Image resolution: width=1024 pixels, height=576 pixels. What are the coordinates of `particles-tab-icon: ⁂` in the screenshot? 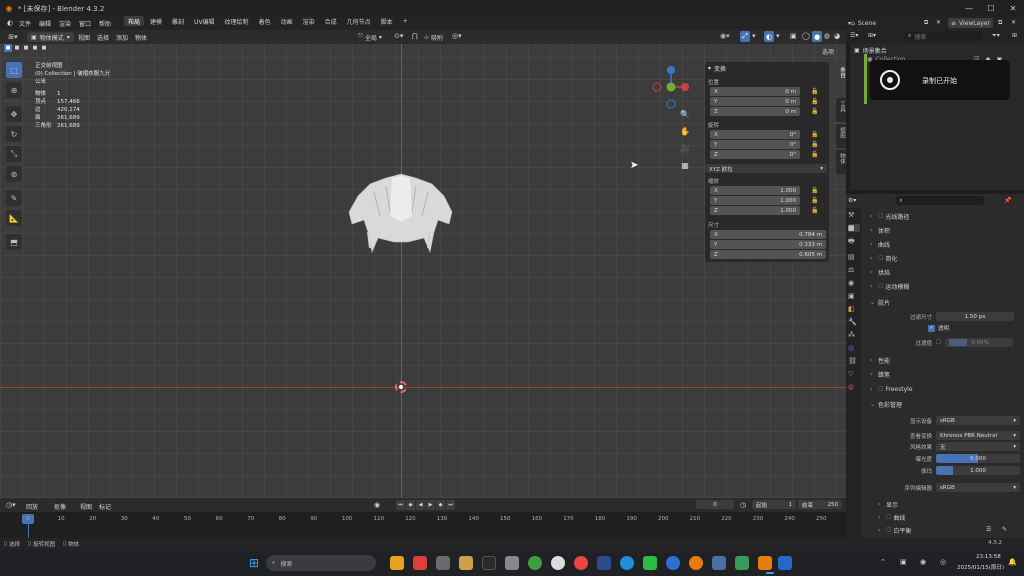 It's located at (854, 335).